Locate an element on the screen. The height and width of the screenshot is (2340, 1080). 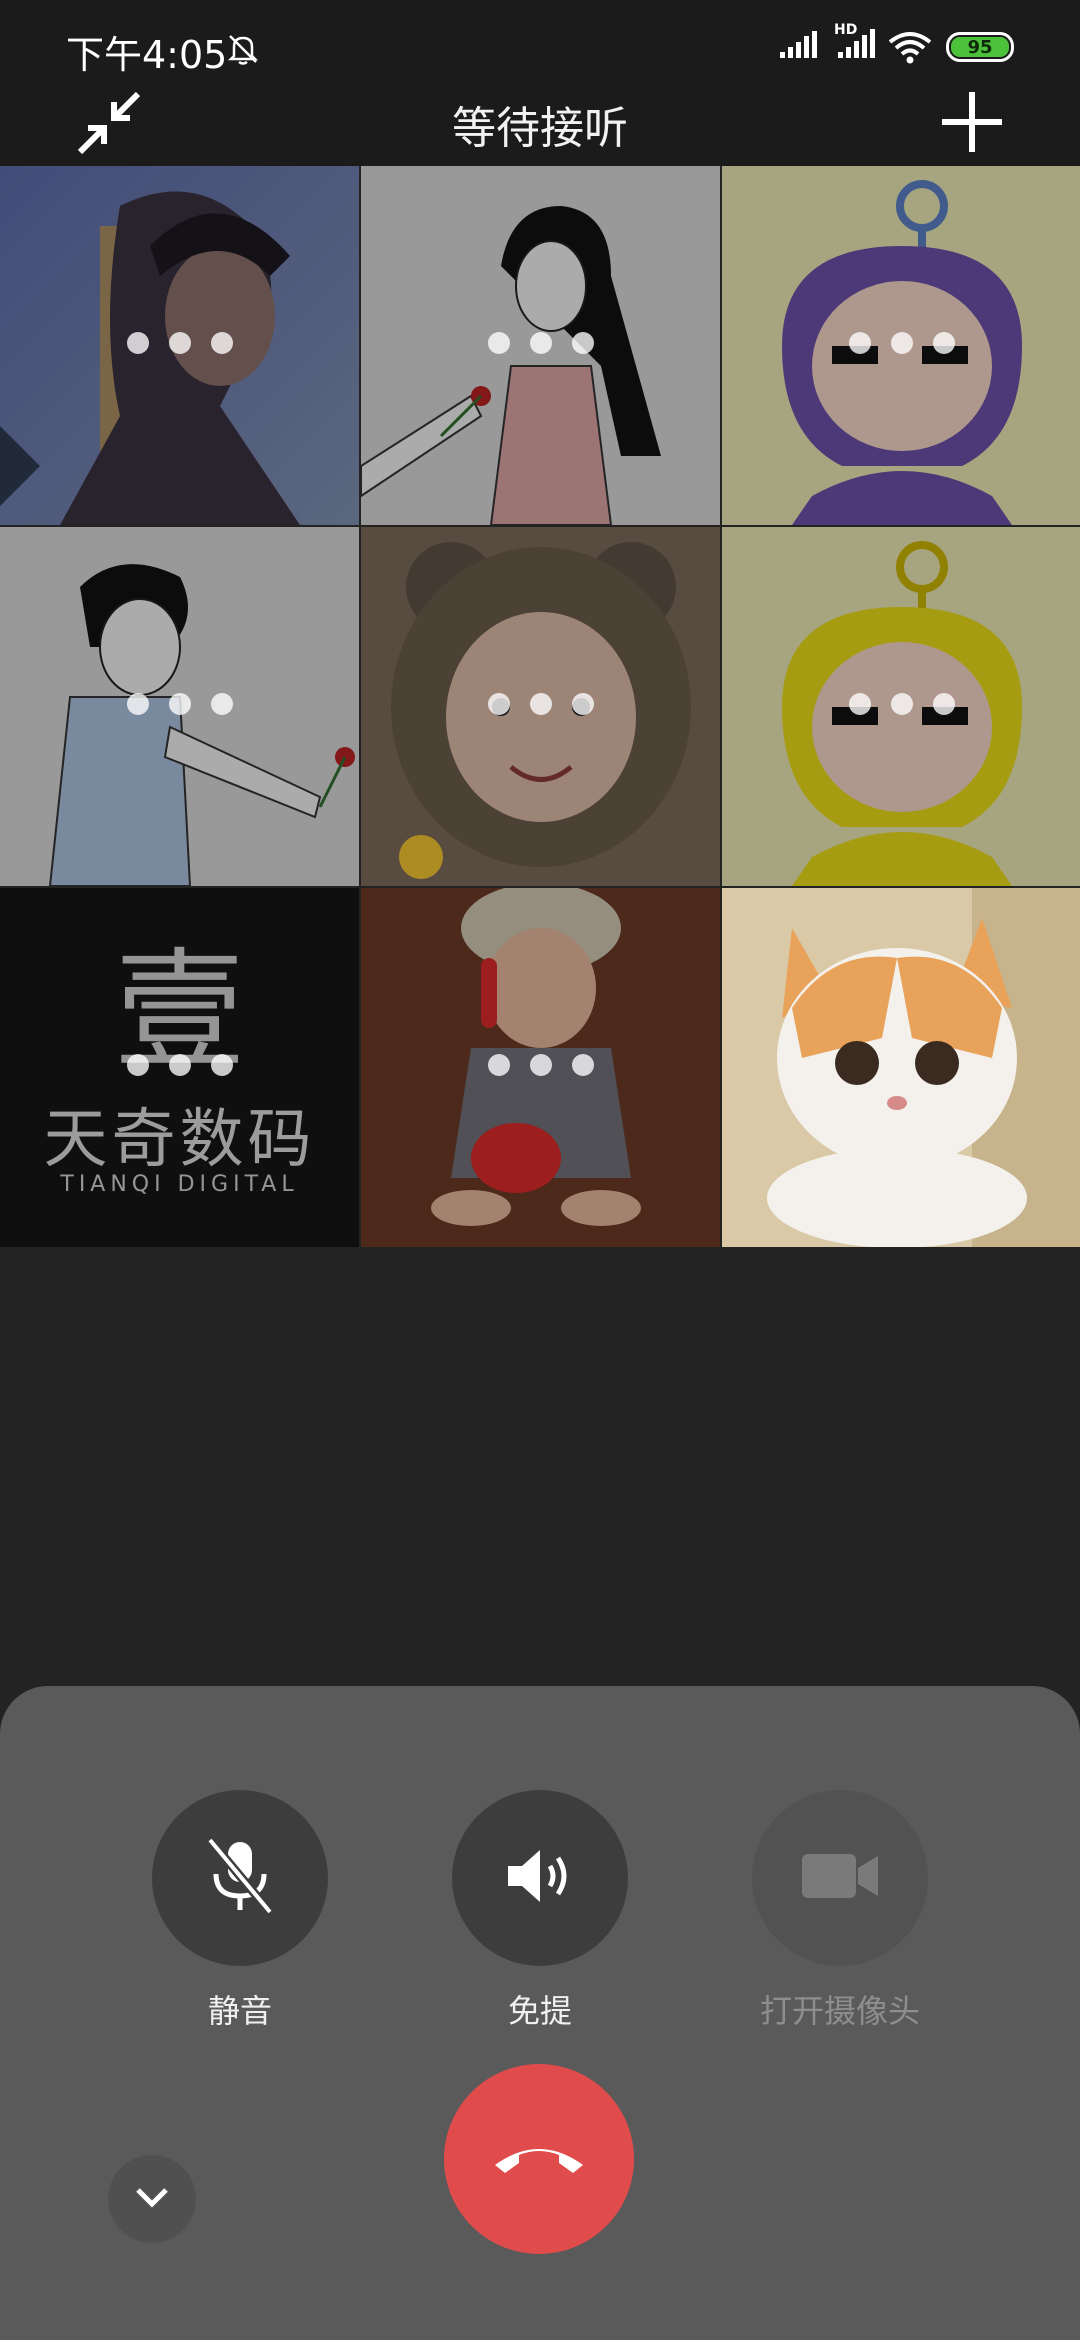
speaker-button is located at coordinates (540, 1878).